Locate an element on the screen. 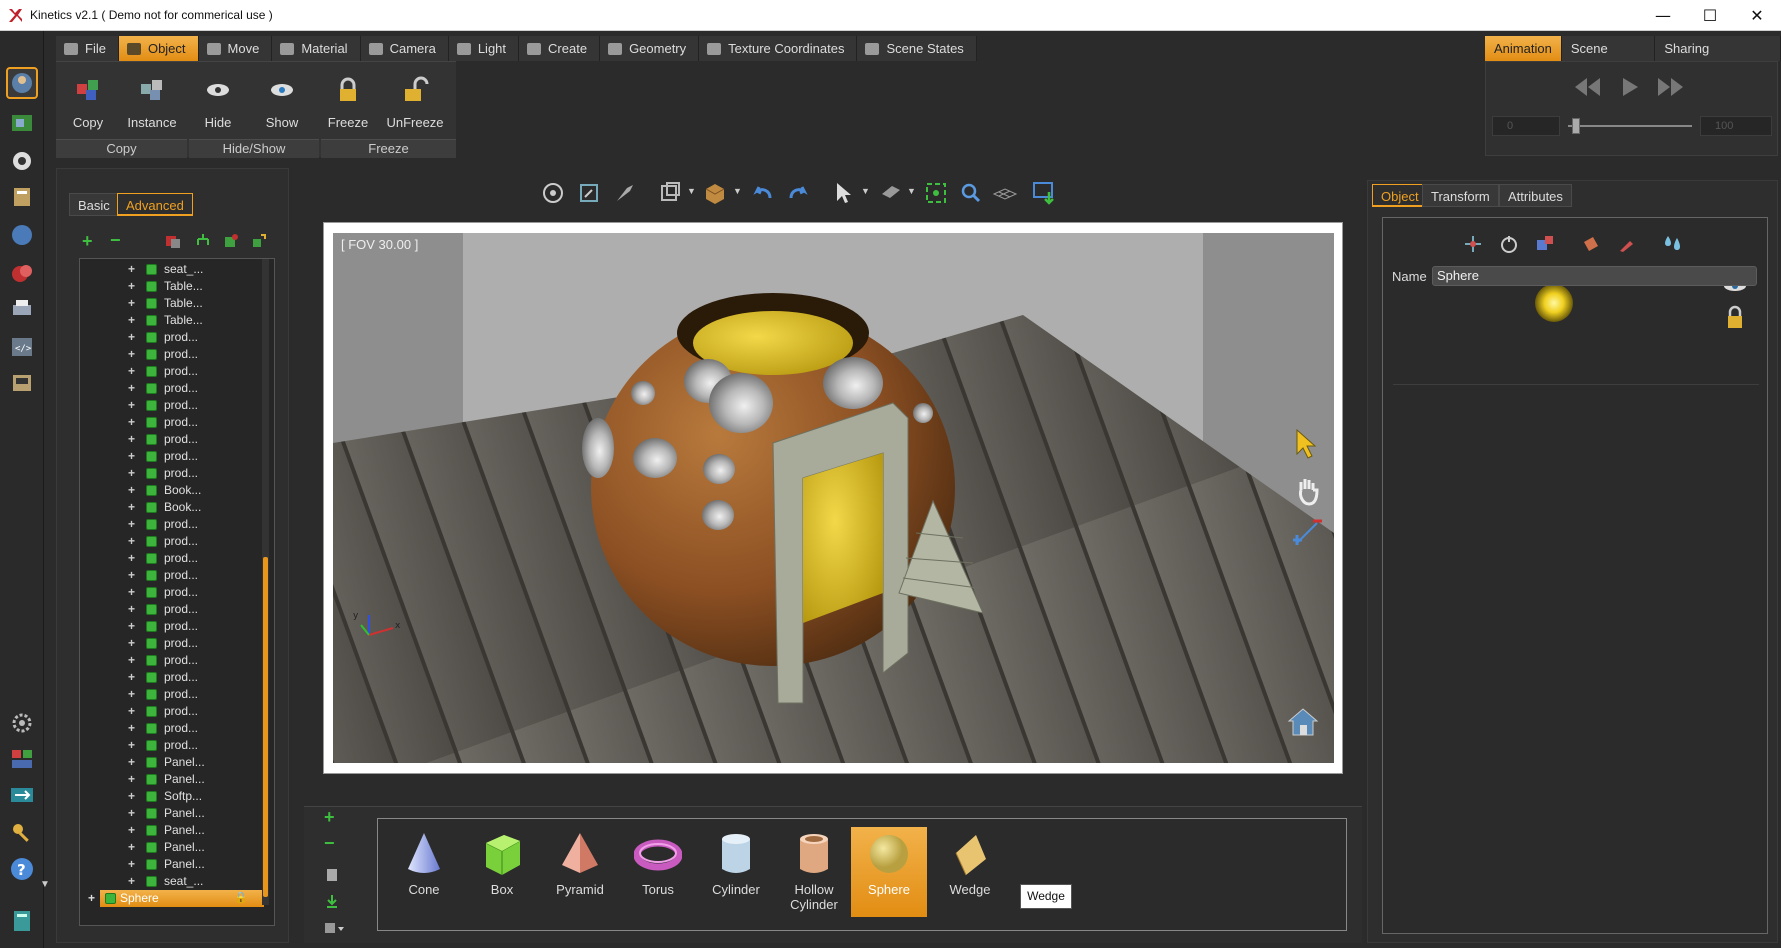 The image size is (1781, 948). maximize-button: ☐ is located at coordinates (1710, 15).